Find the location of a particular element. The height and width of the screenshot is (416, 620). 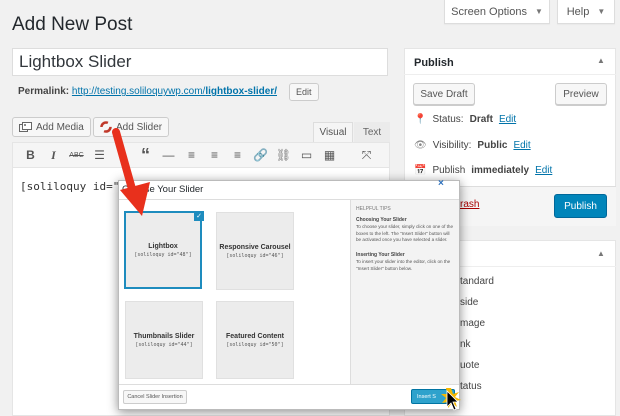

publish-button: Publish is located at coordinates (580, 206).